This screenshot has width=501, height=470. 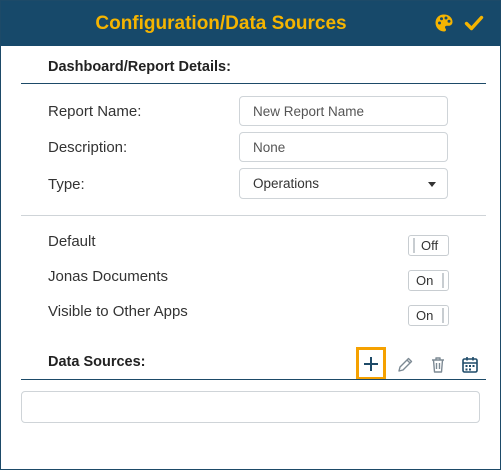 What do you see at coordinates (221, 23) in the screenshot?
I see `panel-title: Configuration/Data Sources` at bounding box center [221, 23].